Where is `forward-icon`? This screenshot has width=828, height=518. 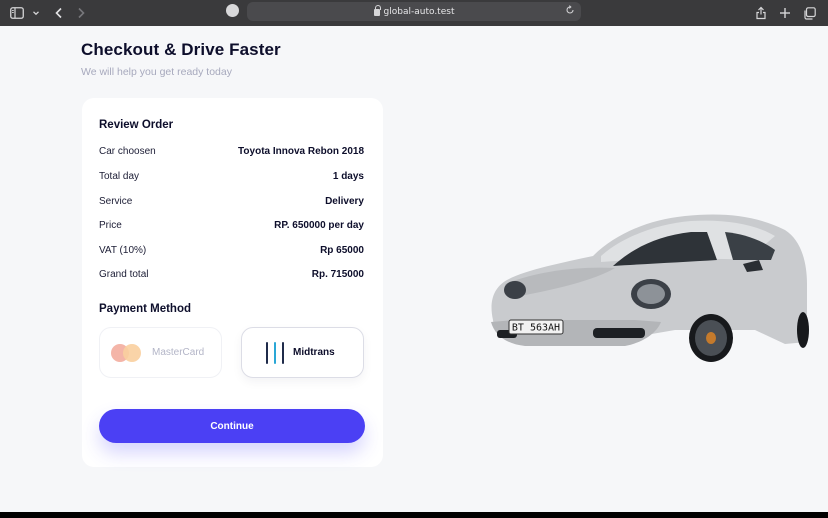 forward-icon is located at coordinates (81, 13).